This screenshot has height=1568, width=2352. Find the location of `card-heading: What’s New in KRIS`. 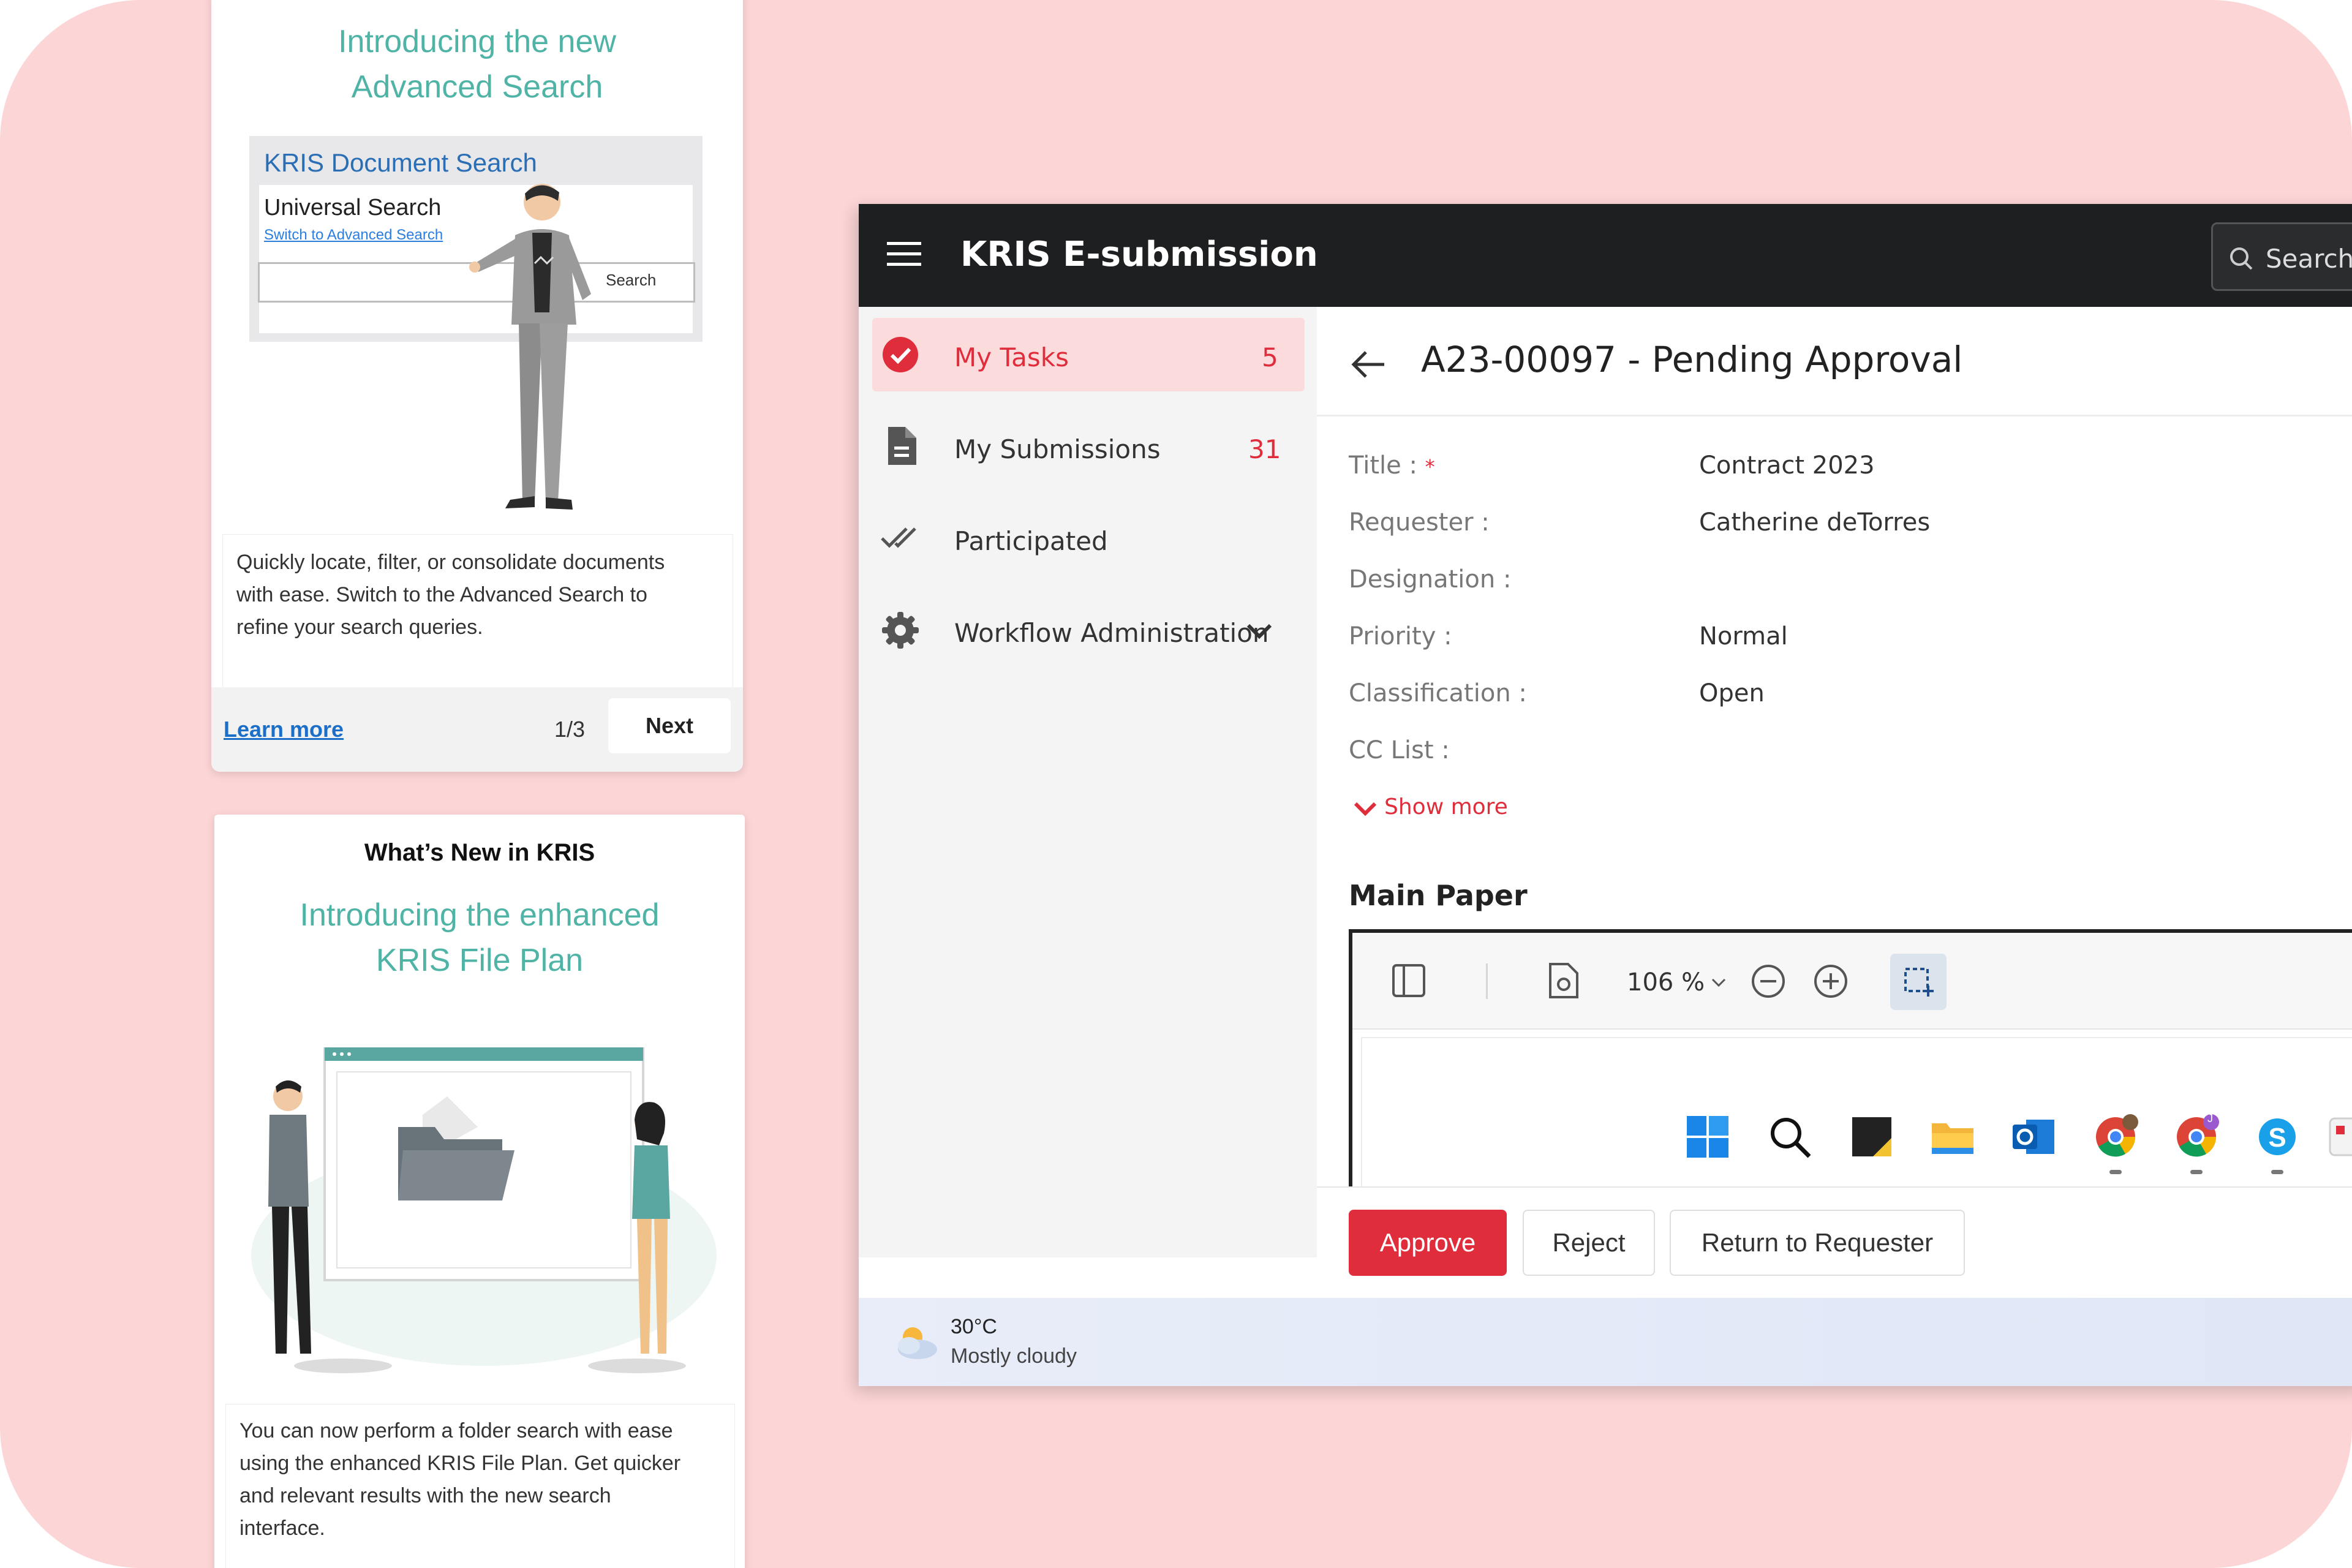

card-heading: What’s New in KRIS is located at coordinates (480, 853).